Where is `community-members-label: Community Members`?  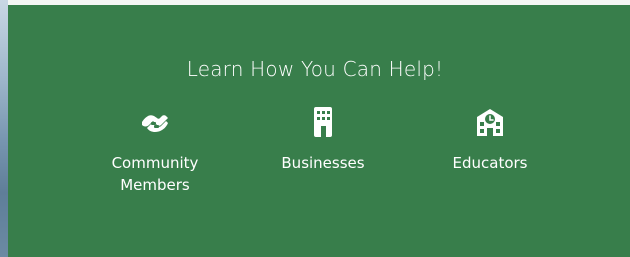 community-members-label: Community Members is located at coordinates (155, 174).